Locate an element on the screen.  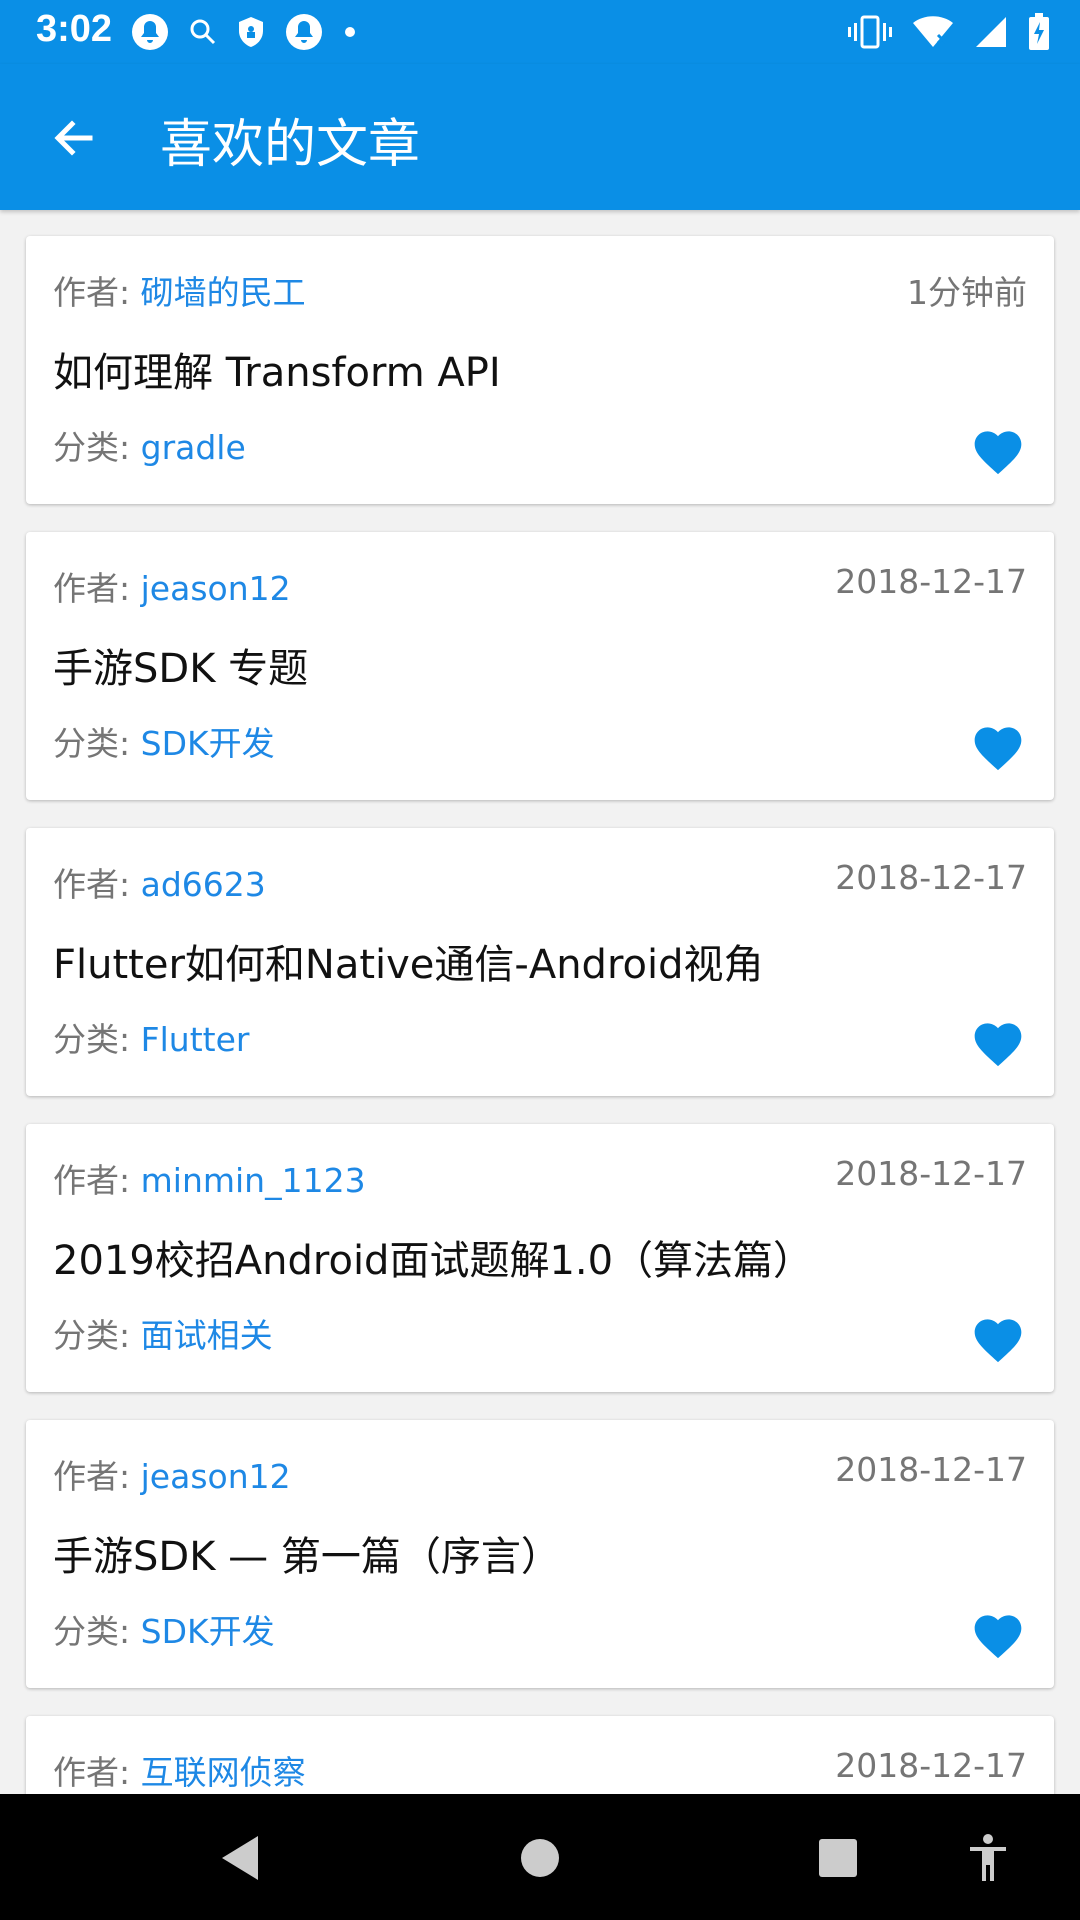
status-right-icons is located at coordinates (949, 32).